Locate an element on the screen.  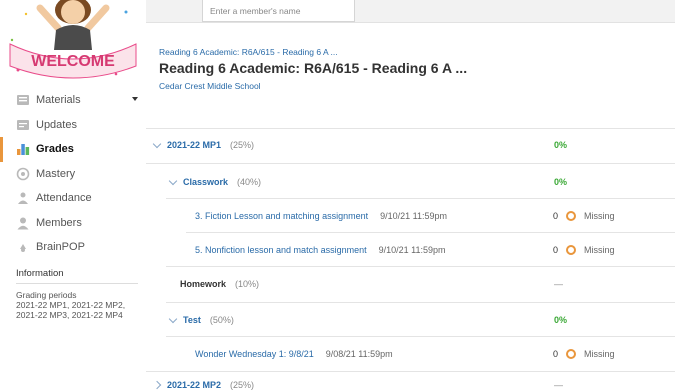
svg-text: WELCOME is located at coordinates (73, 61).